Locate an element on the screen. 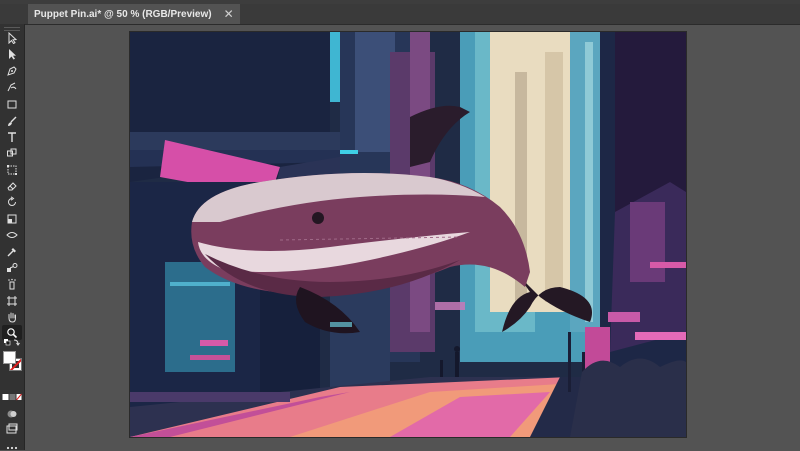 The height and width of the screenshot is (451, 800). eraser-tool is located at coordinates (12, 185).